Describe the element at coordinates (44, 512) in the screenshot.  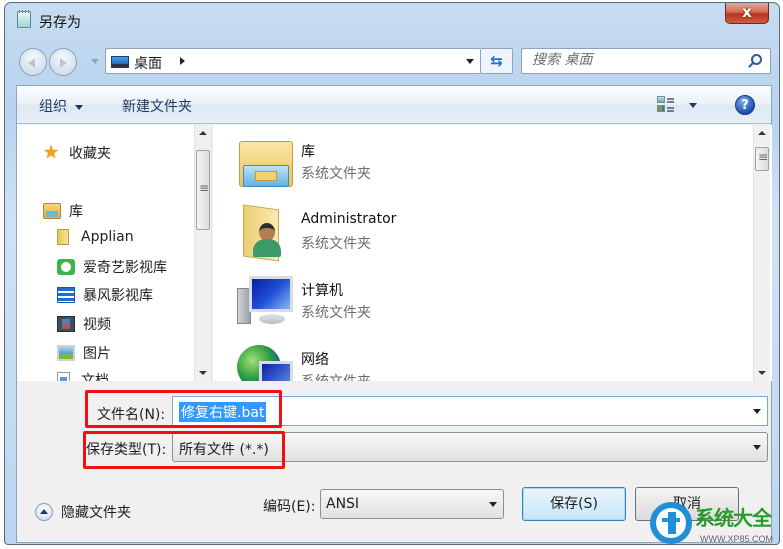
I see `chevron-up-icon` at that location.